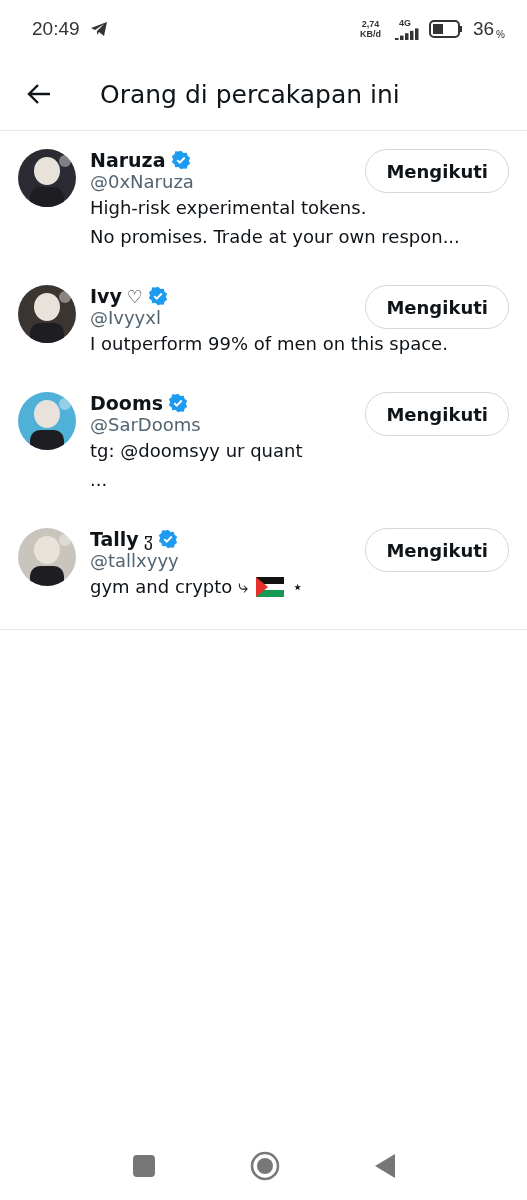 The width and height of the screenshot is (527, 1200). Describe the element at coordinates (500, 34) in the screenshot. I see `percent-sign: %` at that location.